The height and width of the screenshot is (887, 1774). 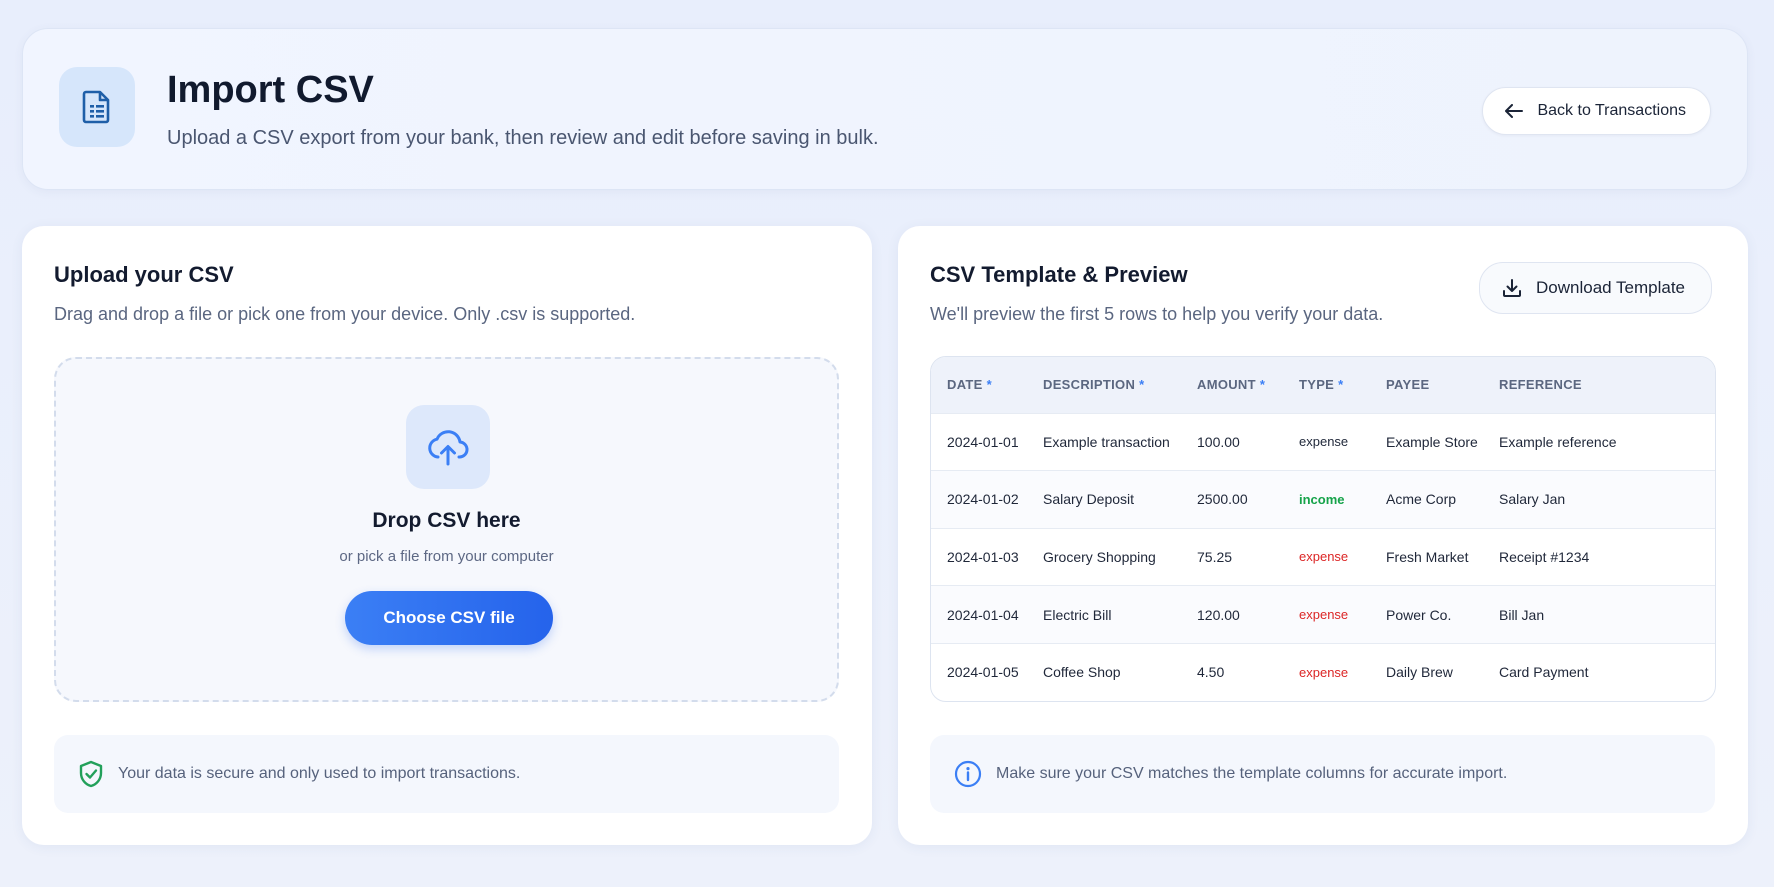 What do you see at coordinates (983, 499) in the screenshot?
I see `cell-date: 2024-01-02` at bounding box center [983, 499].